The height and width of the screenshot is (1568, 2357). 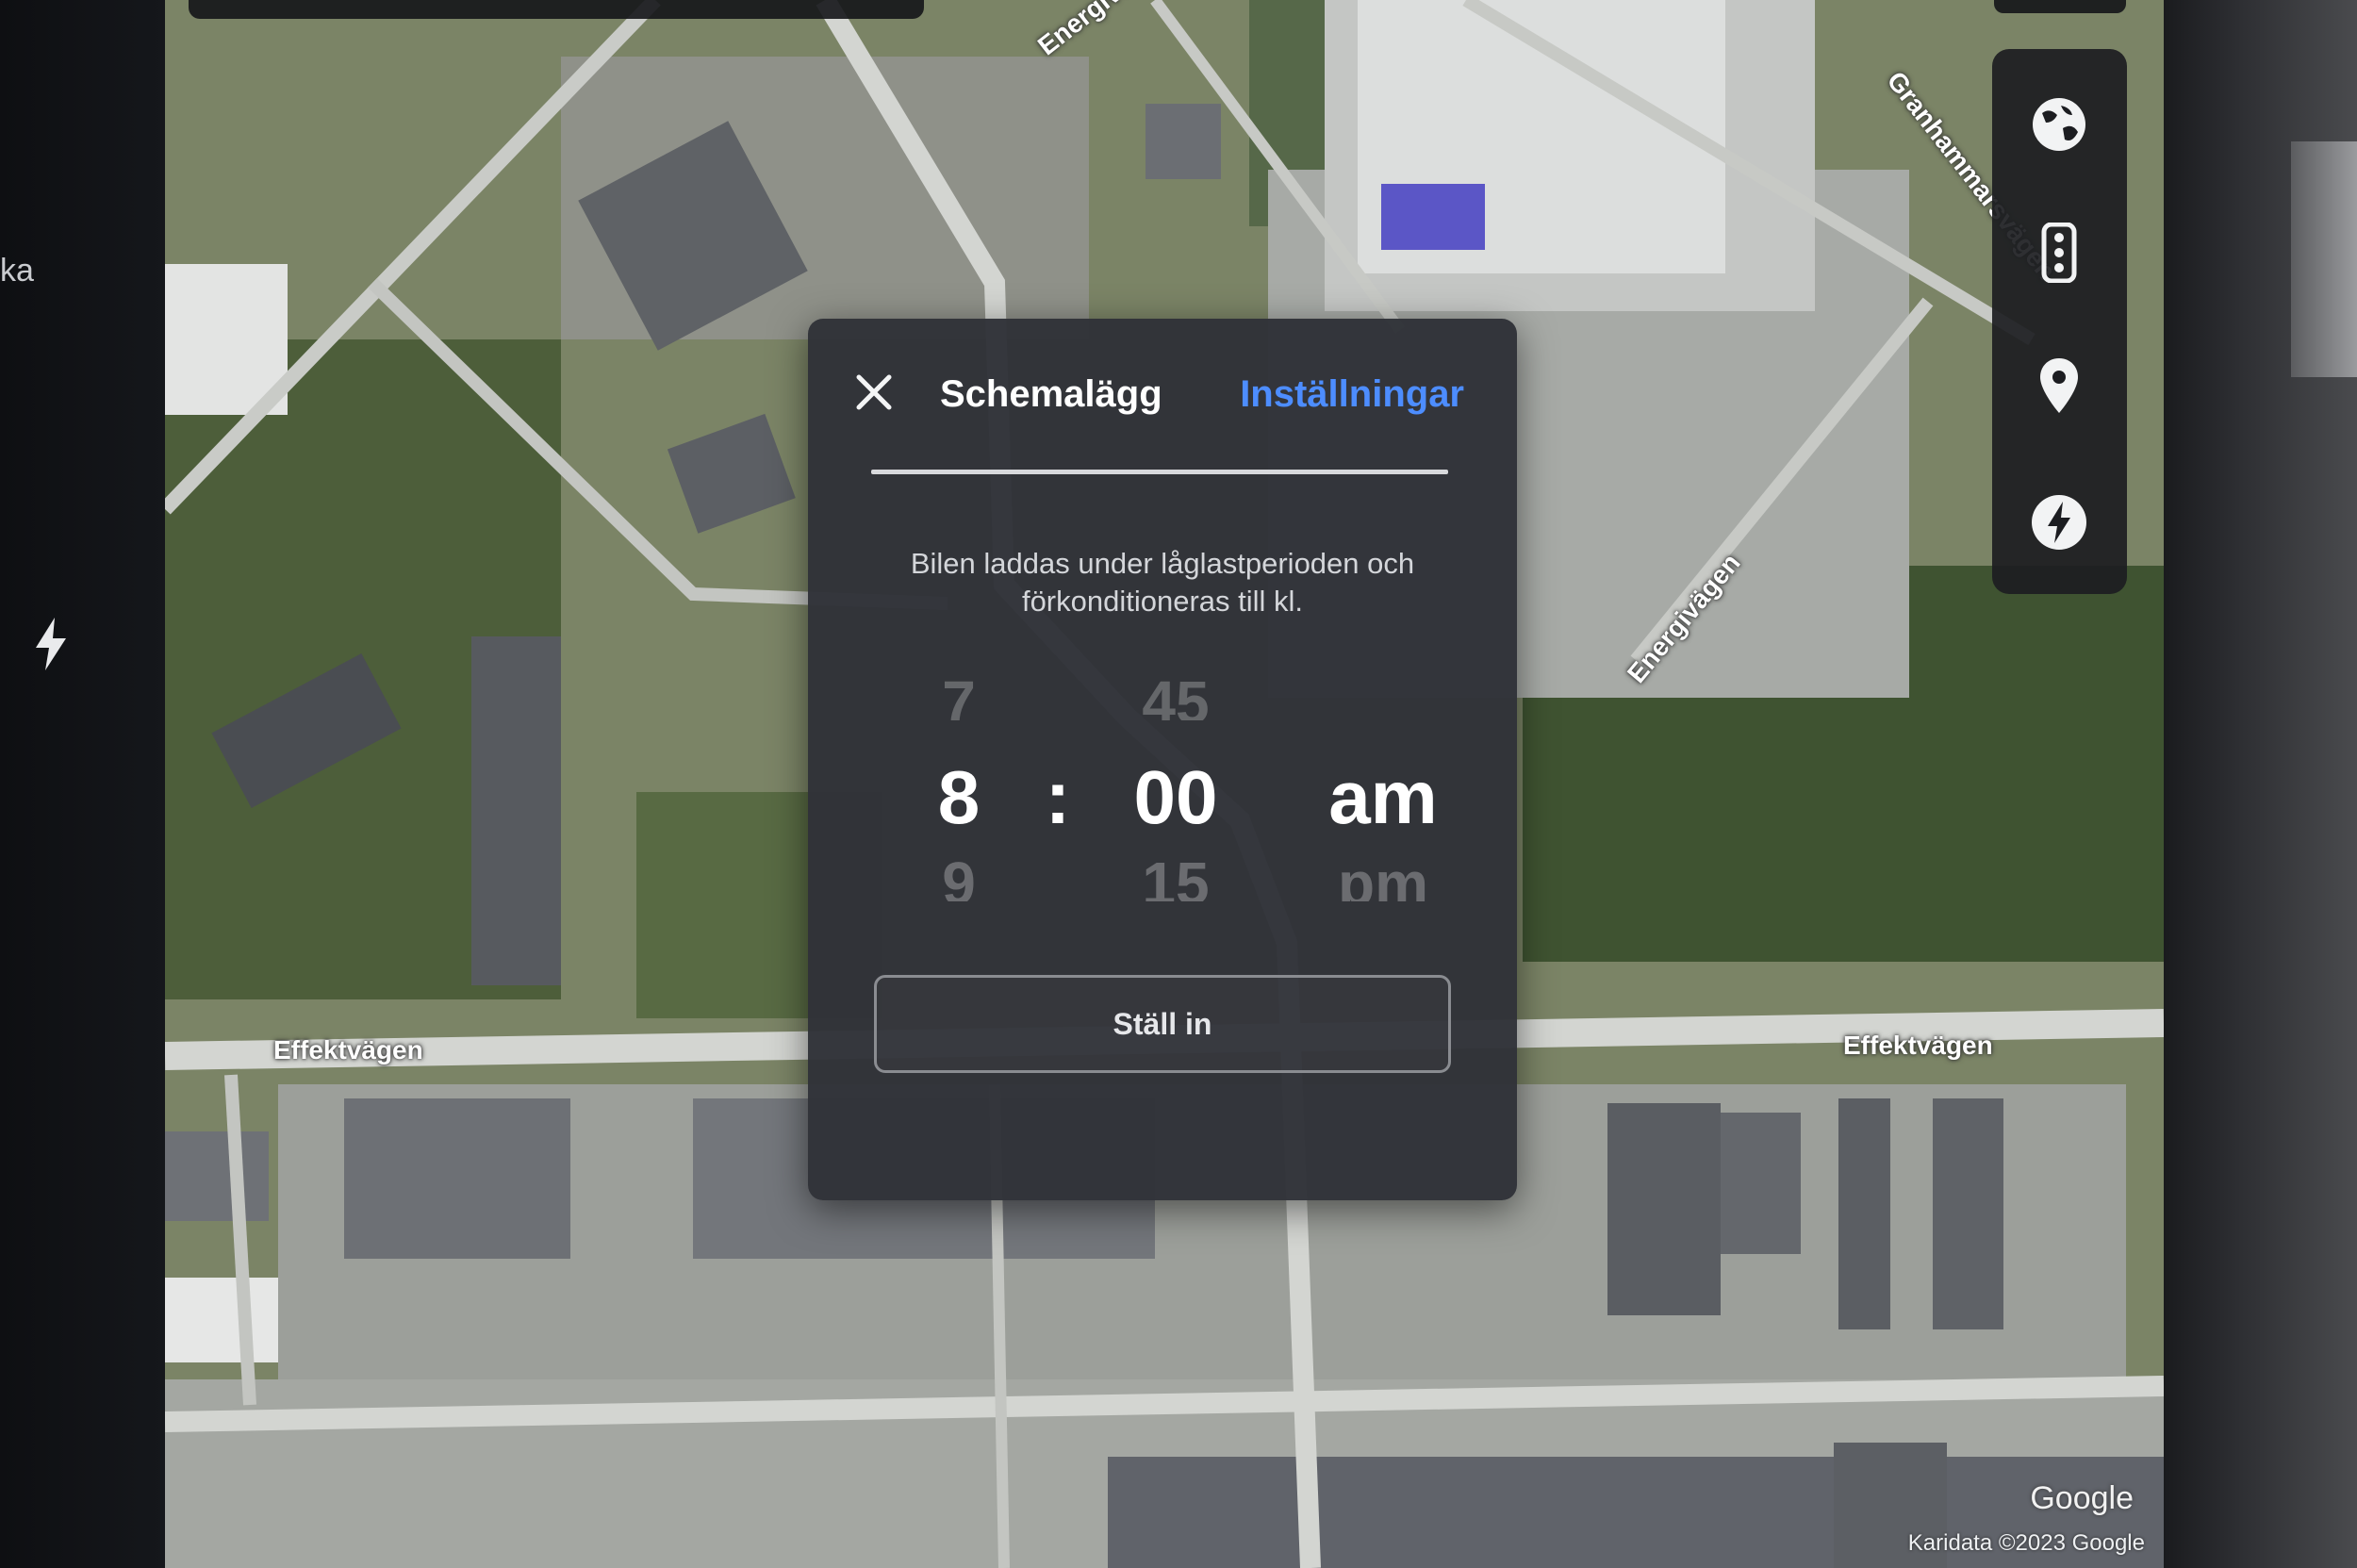 What do you see at coordinates (1352, 394) in the screenshot?
I see `settings-link: Inställningar` at bounding box center [1352, 394].